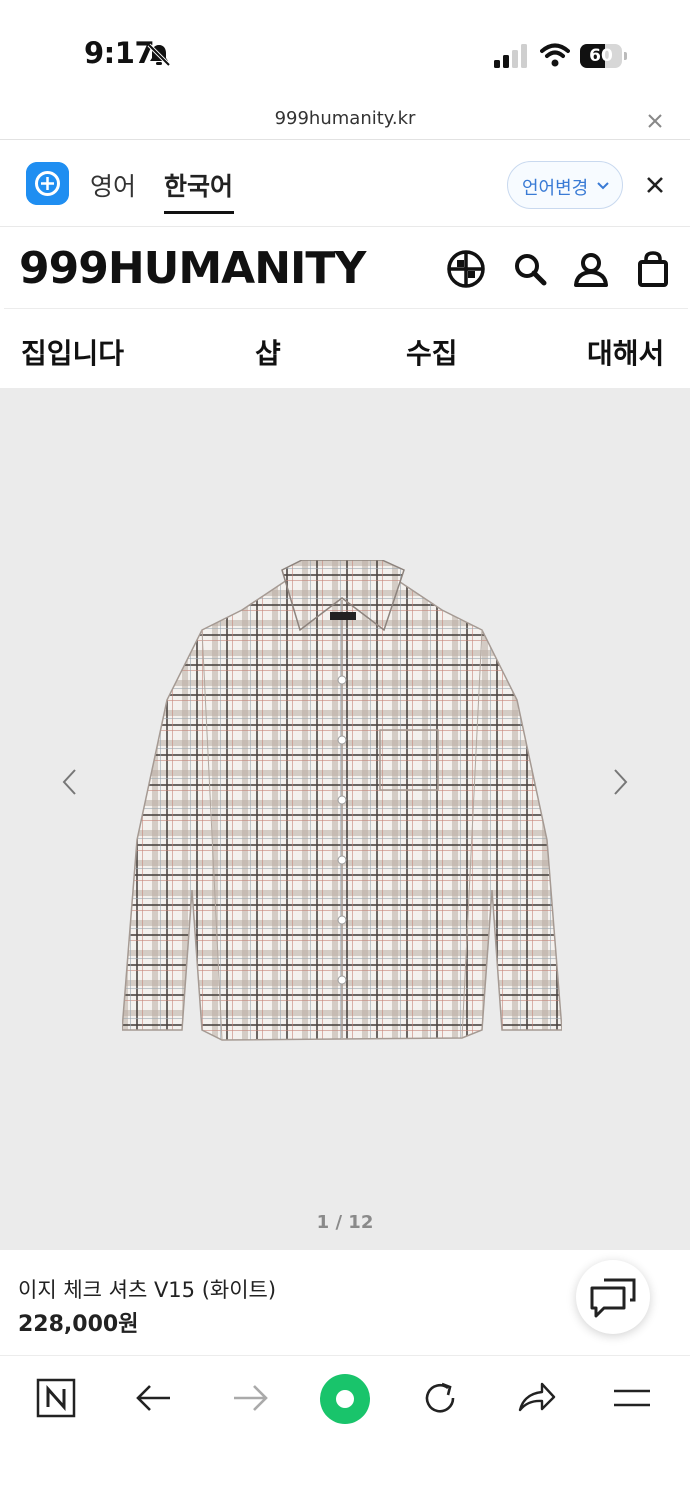 This screenshot has width=690, height=1500. I want to click on nav-item-about: 대해서, so click(625, 352).